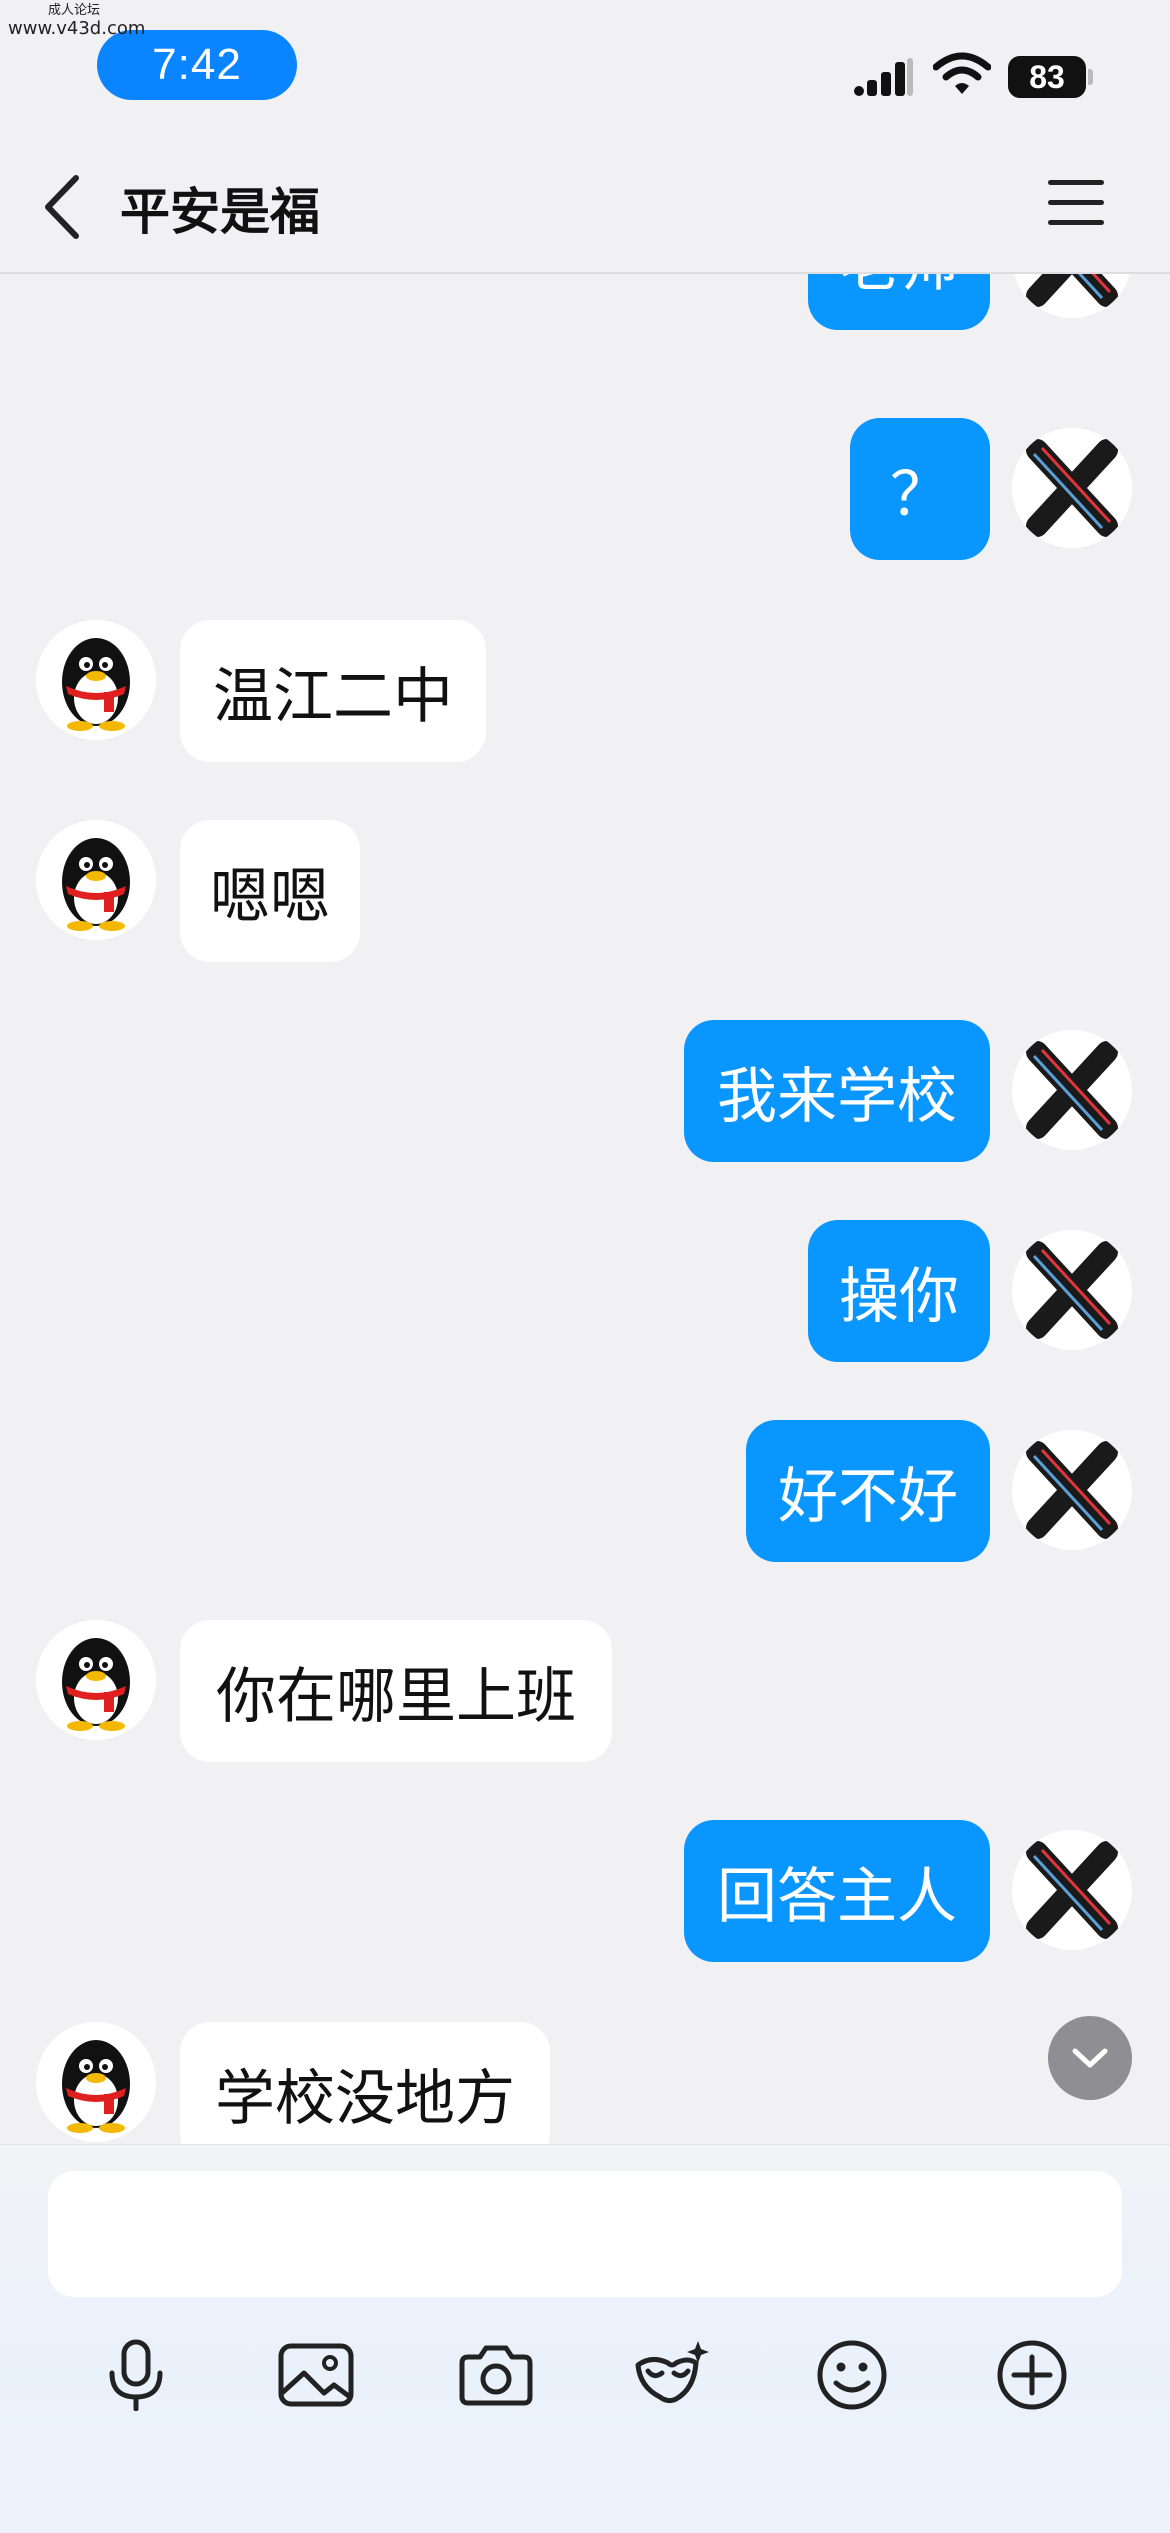 Image resolution: width=1170 pixels, height=2533 pixels. I want to click on message-outgoing: 操你, so click(585, 1291).